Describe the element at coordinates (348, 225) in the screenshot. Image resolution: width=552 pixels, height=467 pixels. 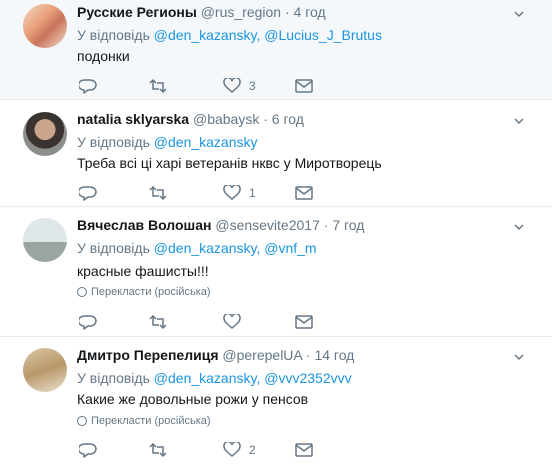
I see `timestamp: 7 год` at that location.